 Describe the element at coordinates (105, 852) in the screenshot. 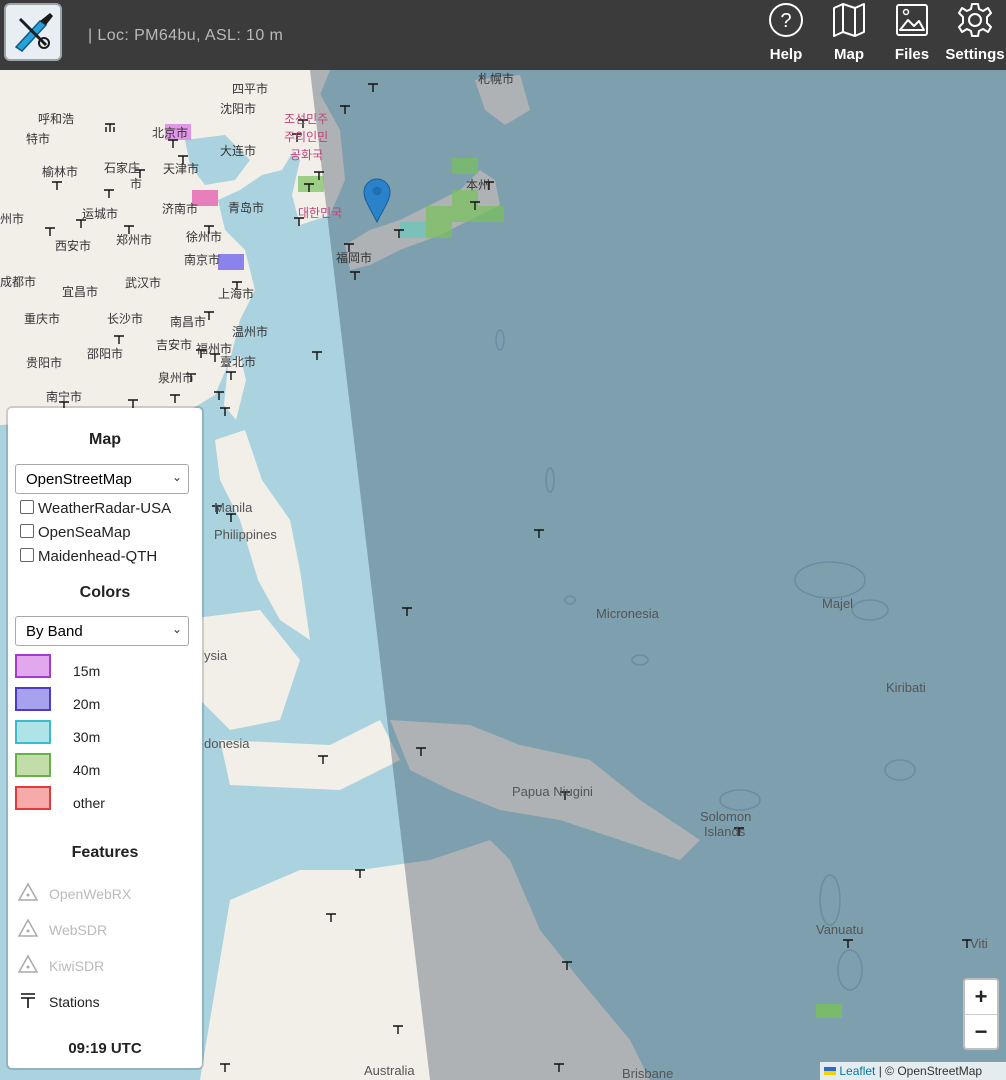

I see `features-section-title: Features` at that location.